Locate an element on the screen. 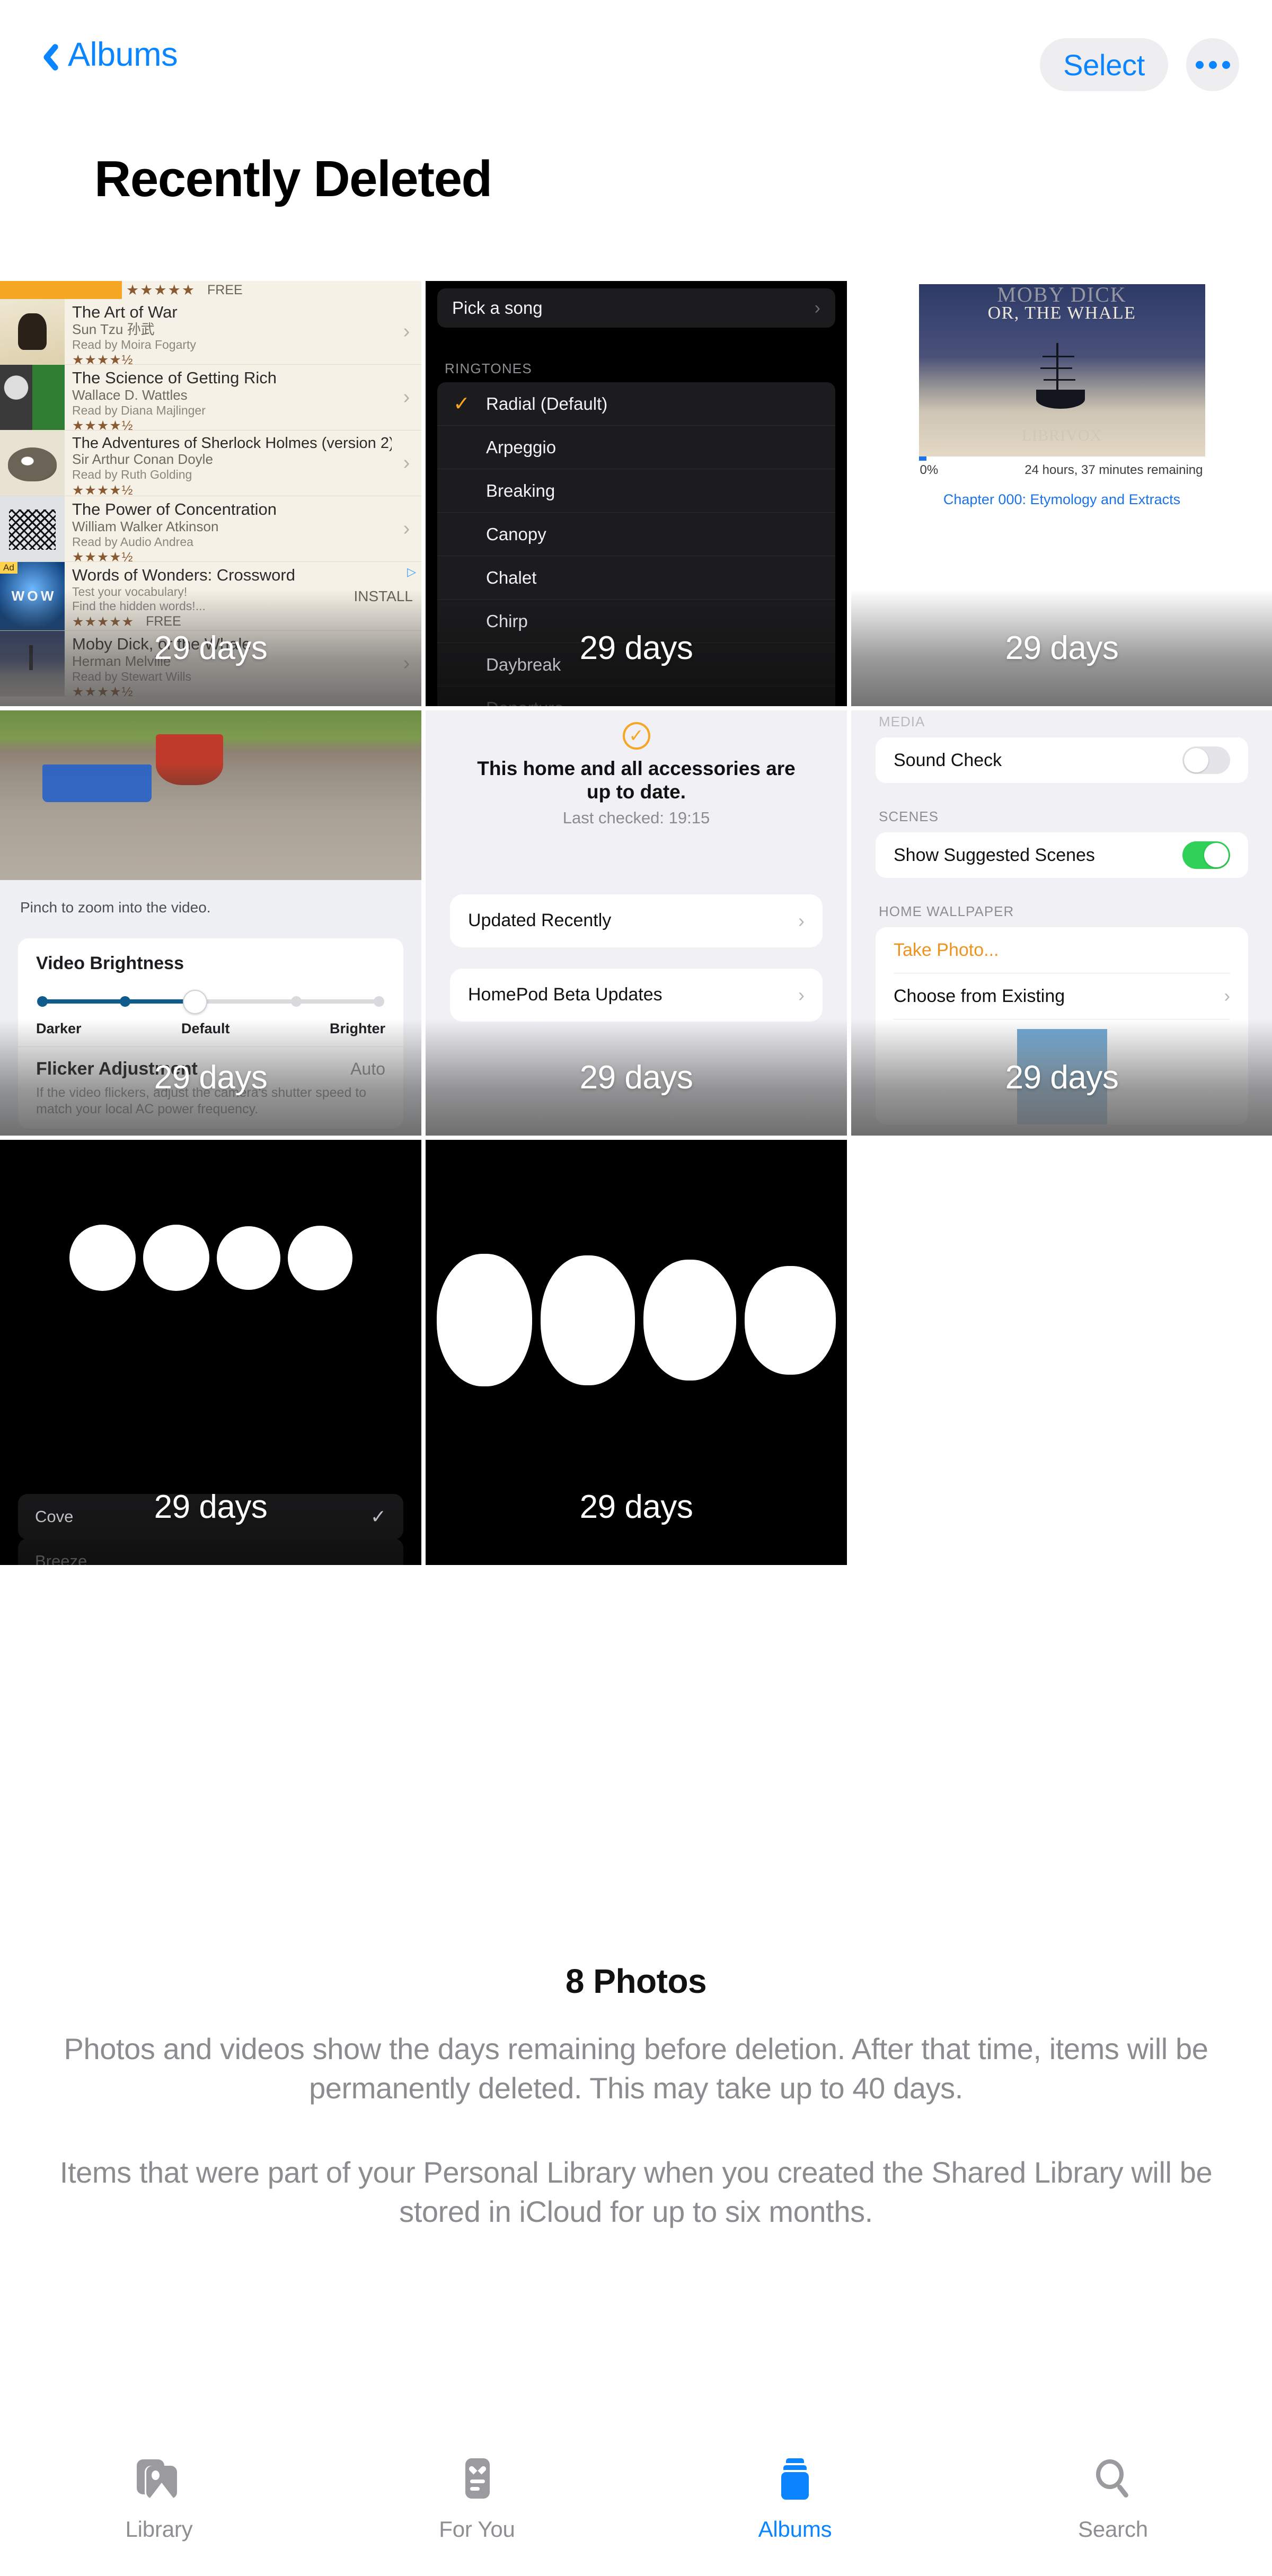  select-button: Select is located at coordinates (1104, 64).